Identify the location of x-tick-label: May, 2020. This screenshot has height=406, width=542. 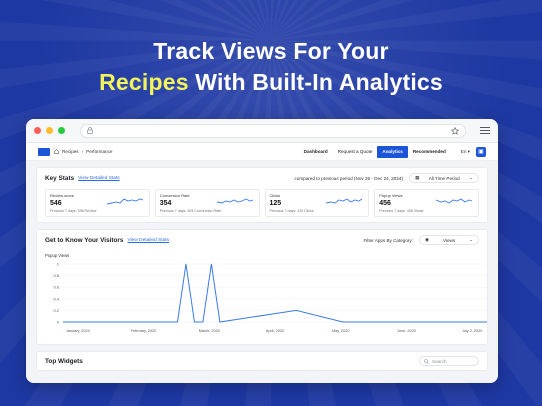
(340, 331).